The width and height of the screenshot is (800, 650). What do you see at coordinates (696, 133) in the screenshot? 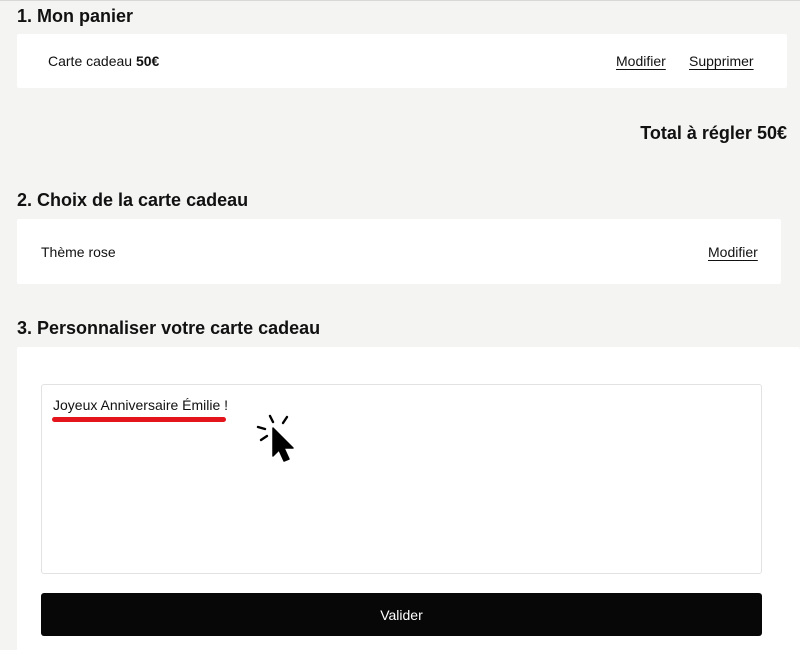
I see `total-label: Total à régler` at bounding box center [696, 133].